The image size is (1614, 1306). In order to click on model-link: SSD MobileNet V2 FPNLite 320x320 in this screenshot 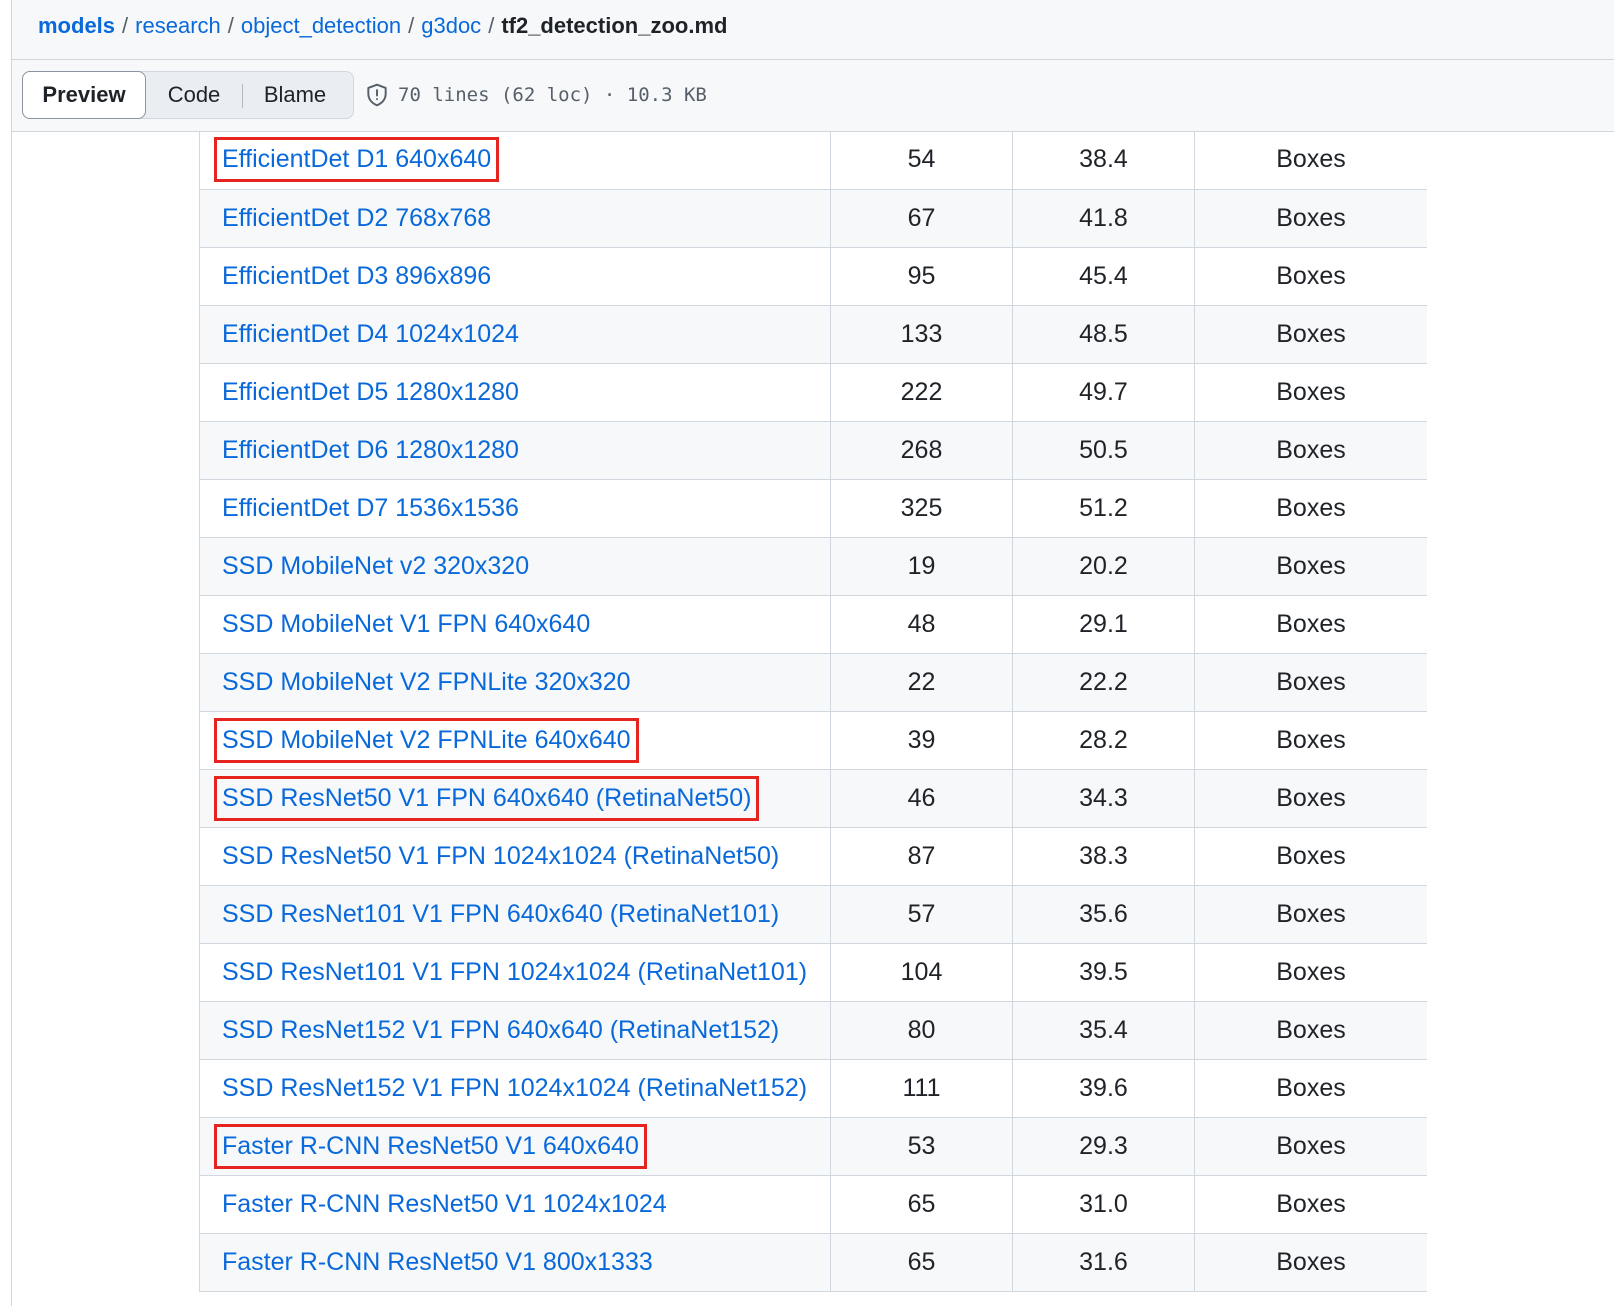, I will do `click(426, 682)`.